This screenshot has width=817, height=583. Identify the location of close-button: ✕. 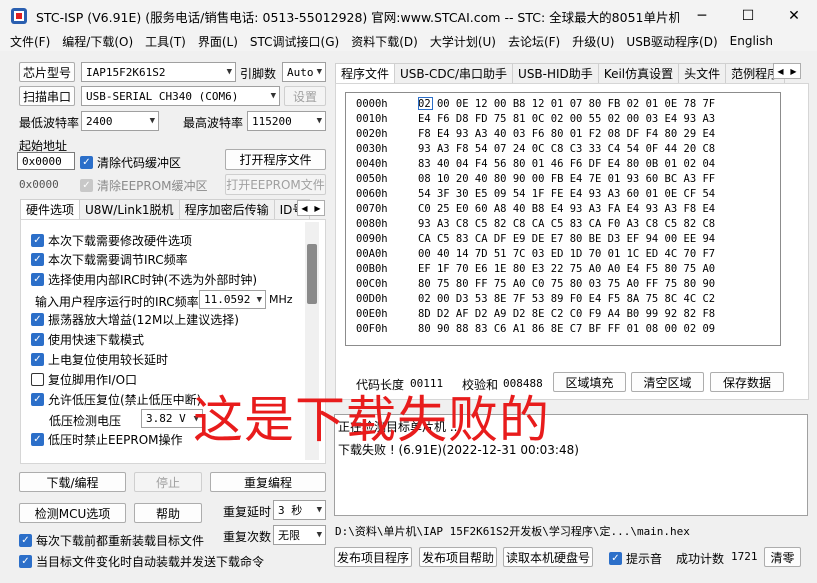
(794, 16).